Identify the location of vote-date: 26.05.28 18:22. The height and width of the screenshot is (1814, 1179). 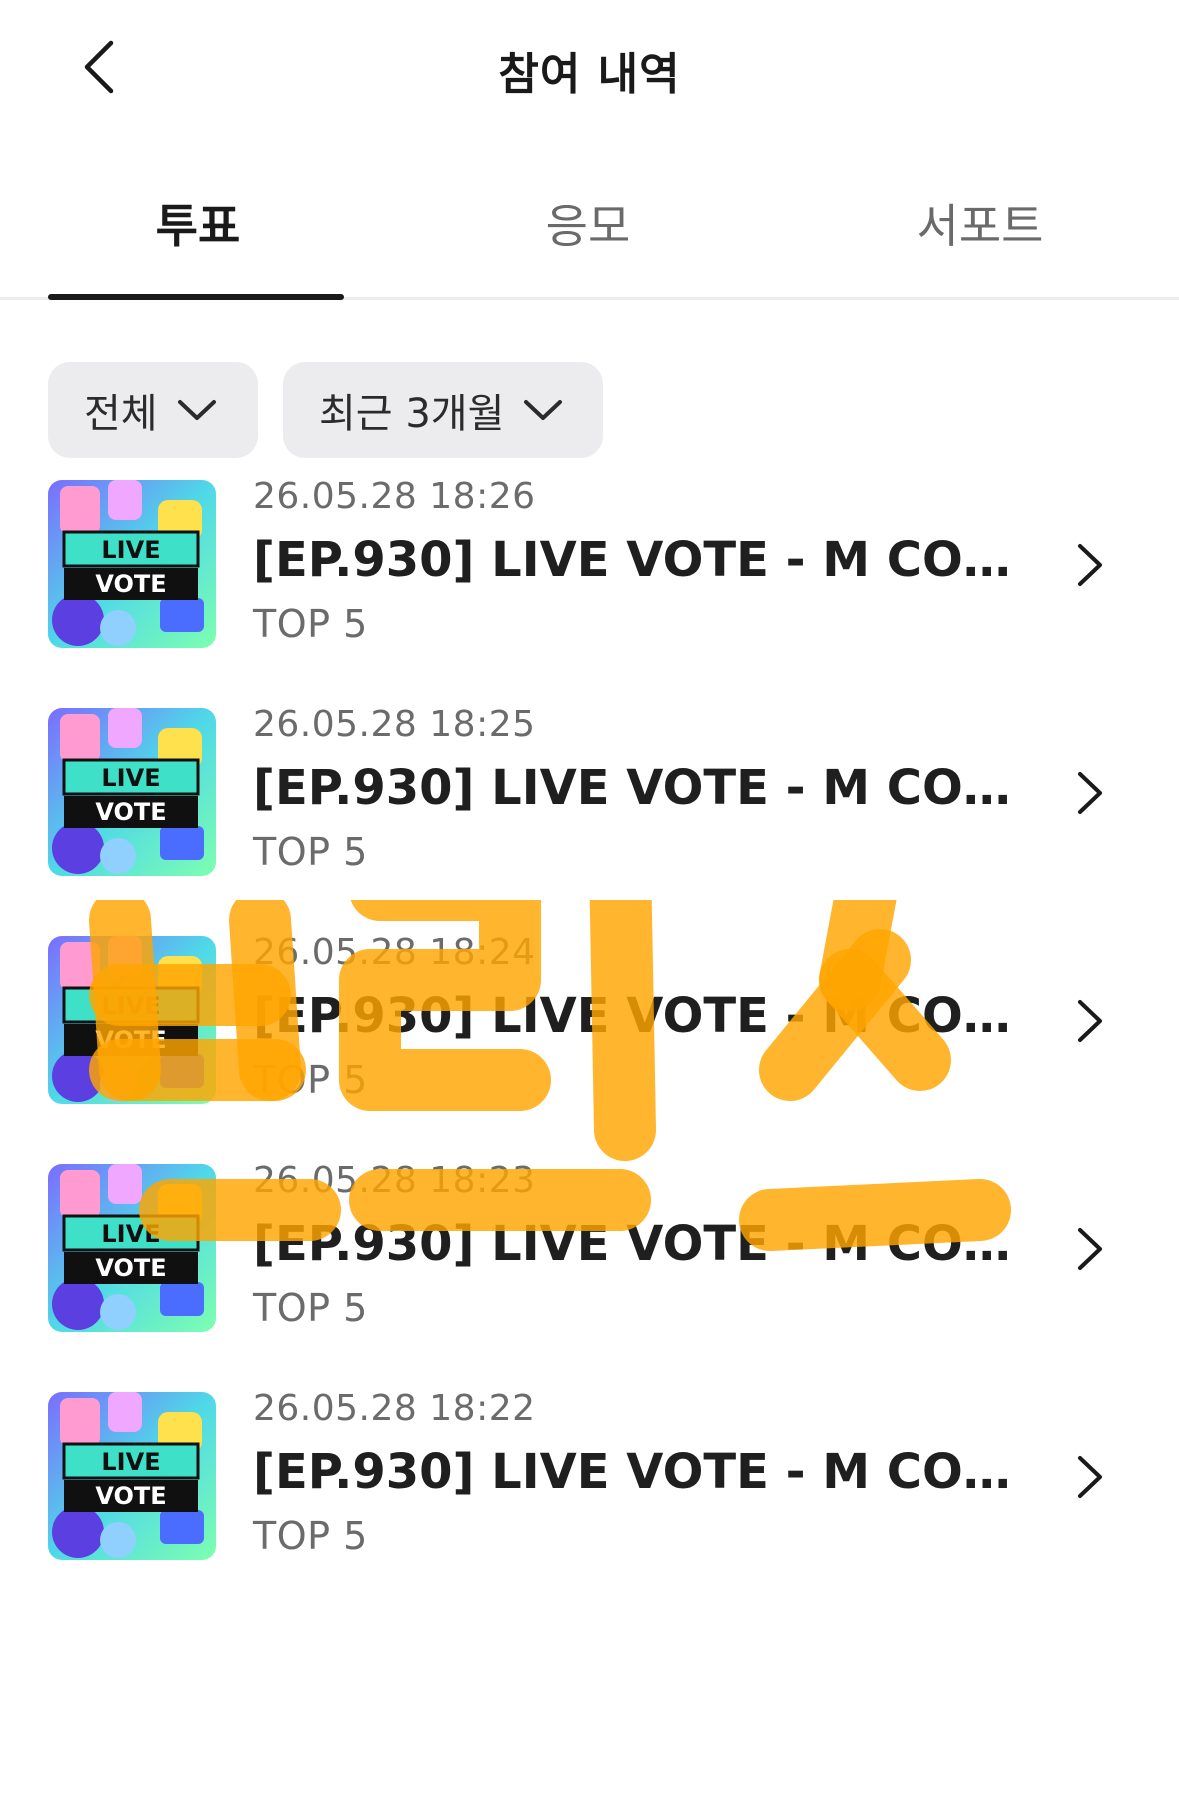
(394, 1408).